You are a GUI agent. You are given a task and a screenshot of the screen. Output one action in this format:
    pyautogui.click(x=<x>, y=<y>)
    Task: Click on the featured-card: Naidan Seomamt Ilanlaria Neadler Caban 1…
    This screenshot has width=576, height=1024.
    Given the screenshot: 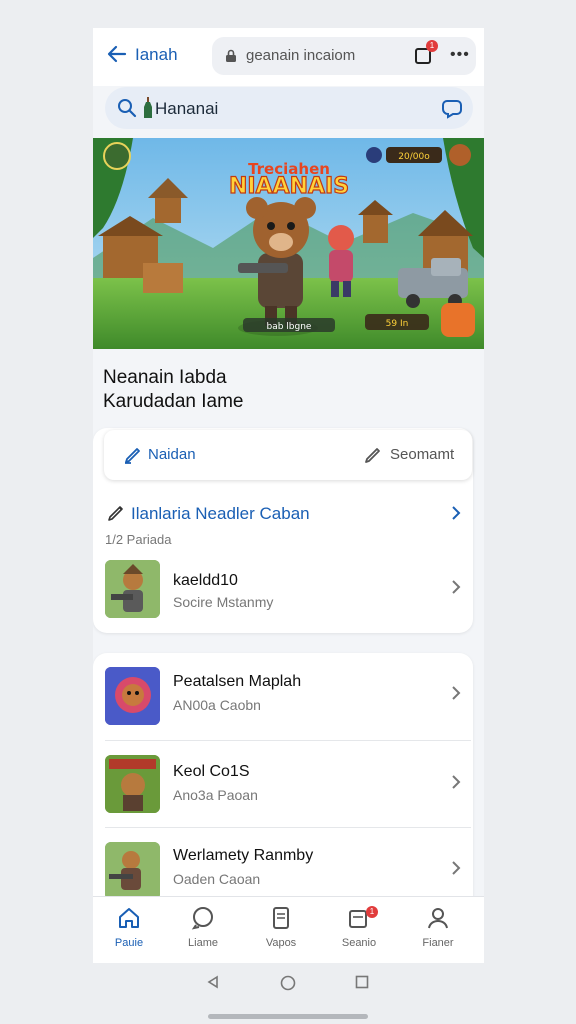 What is the action you would take?
    pyautogui.click(x=283, y=530)
    